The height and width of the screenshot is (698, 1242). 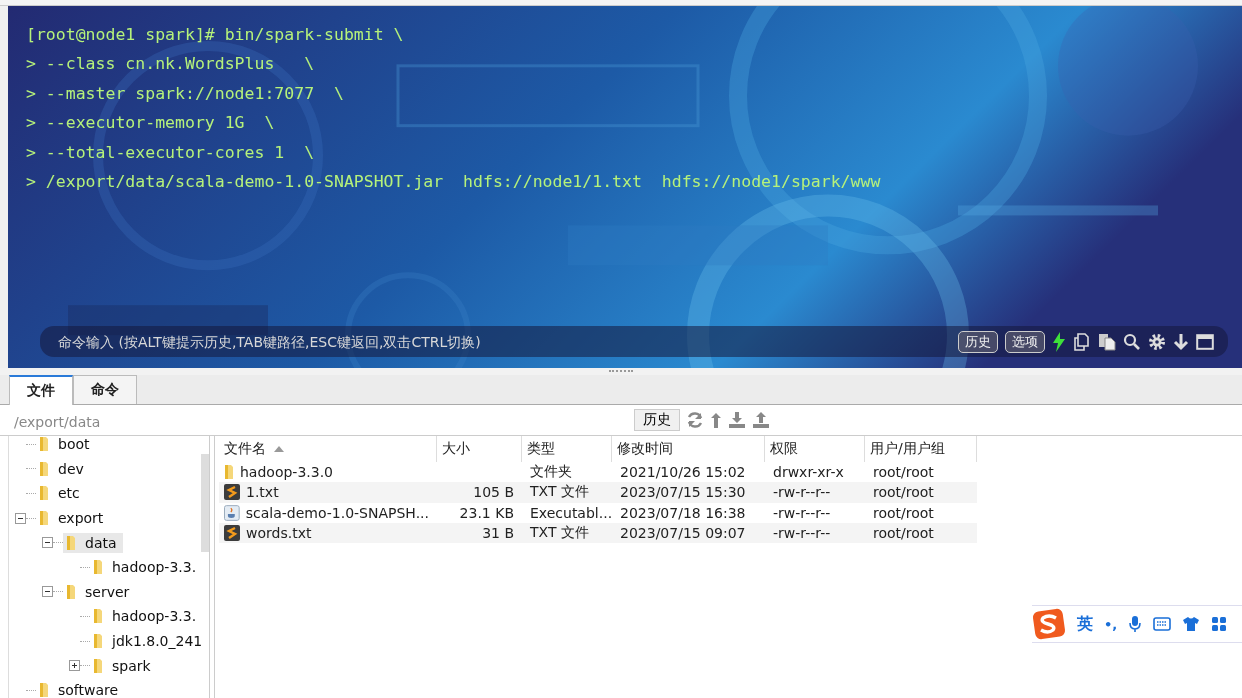 What do you see at coordinates (815, 449) in the screenshot?
I see `column-header: 权限` at bounding box center [815, 449].